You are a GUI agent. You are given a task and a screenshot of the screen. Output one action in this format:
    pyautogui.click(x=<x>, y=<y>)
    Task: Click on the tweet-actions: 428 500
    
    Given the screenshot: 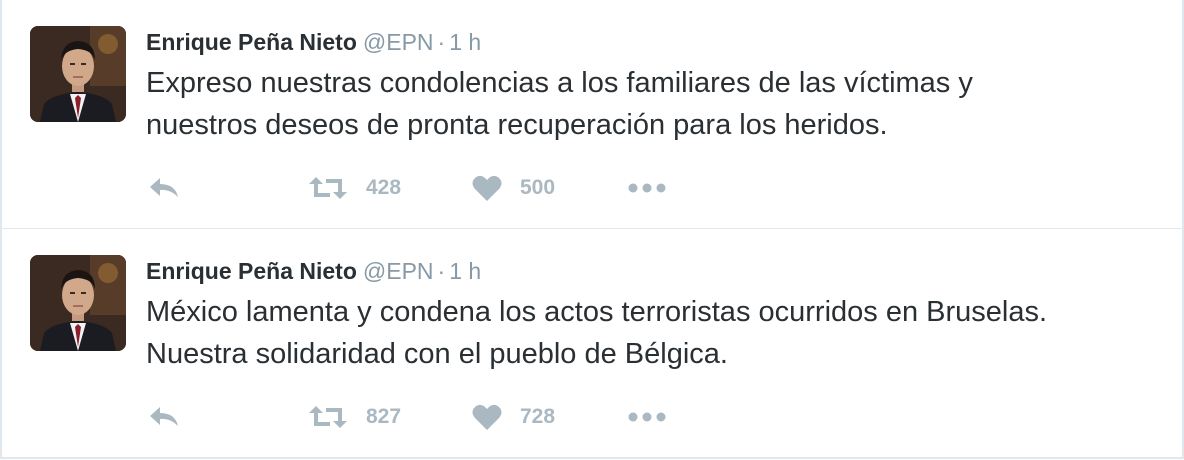 What is the action you would take?
    pyautogui.click(x=446, y=188)
    